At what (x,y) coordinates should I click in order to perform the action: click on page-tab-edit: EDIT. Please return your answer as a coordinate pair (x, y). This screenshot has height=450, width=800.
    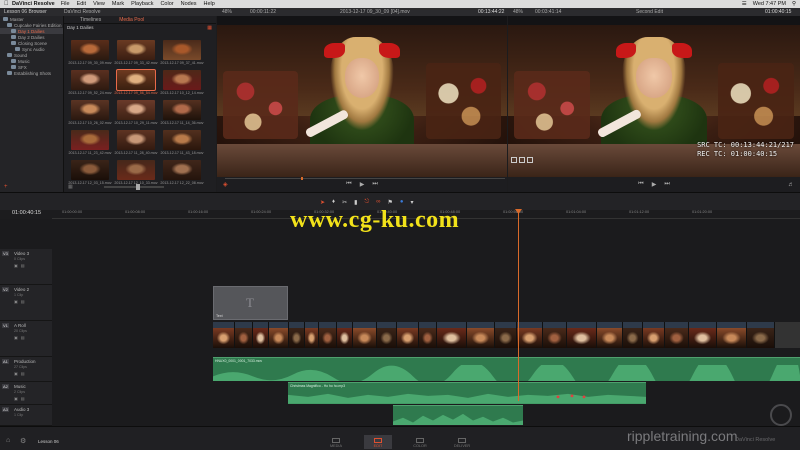
    Looking at the image, I should click on (378, 442).